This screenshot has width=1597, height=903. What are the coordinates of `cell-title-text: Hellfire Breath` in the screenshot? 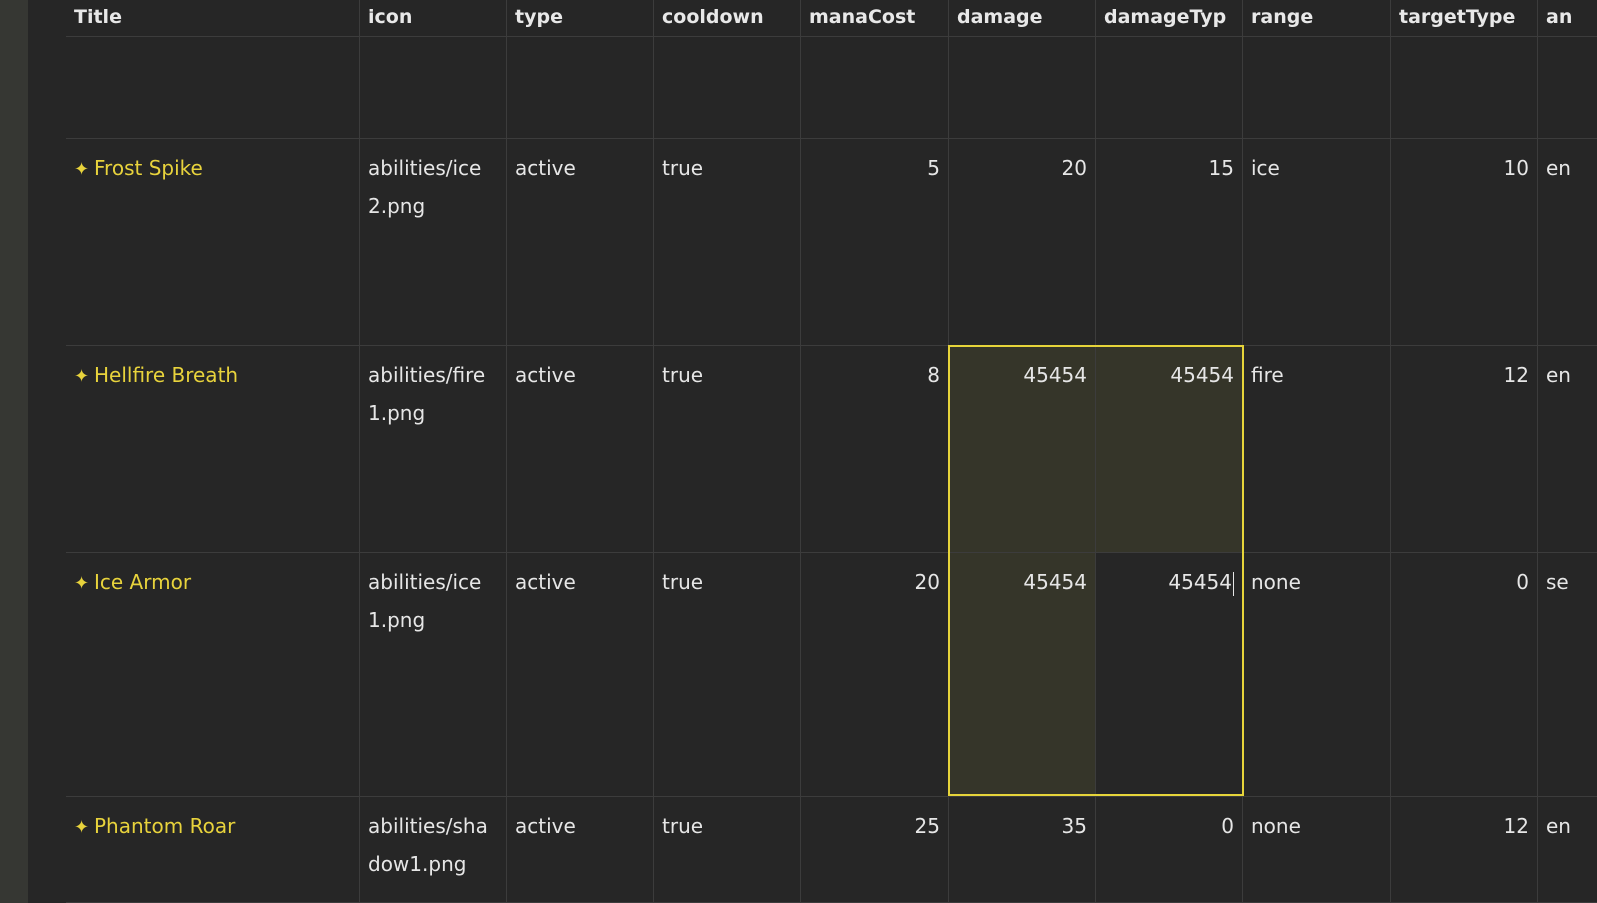 It's located at (166, 375).